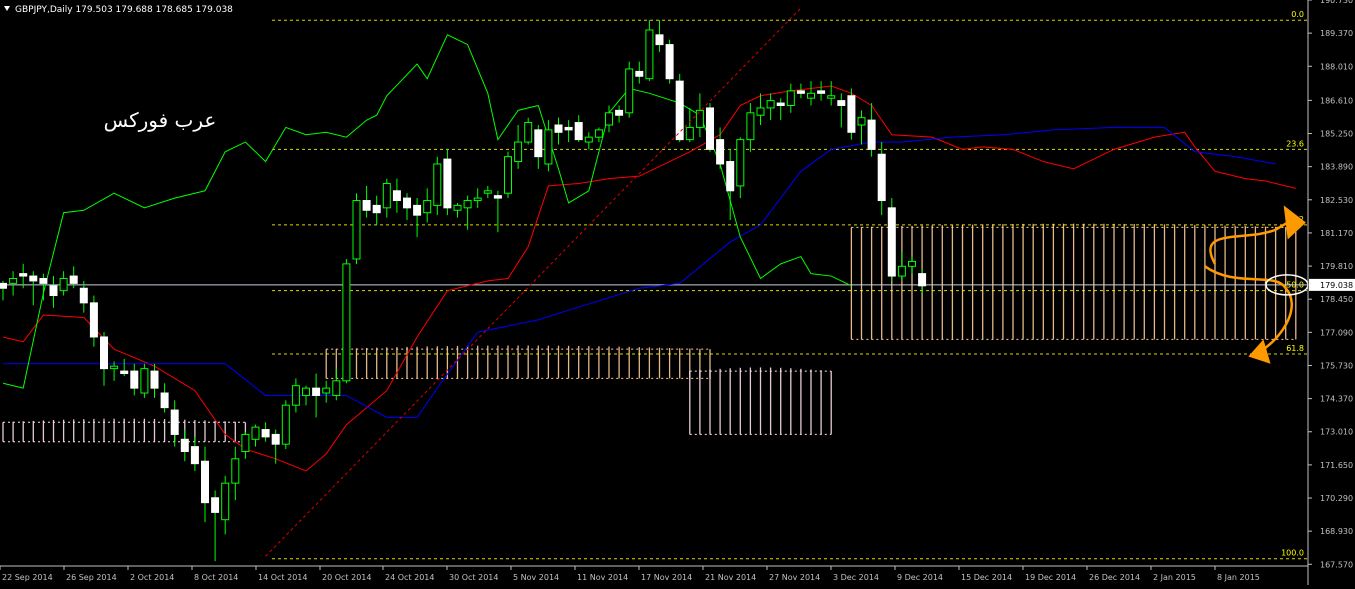 The height and width of the screenshot is (589, 1355). What do you see at coordinates (1114, 577) in the screenshot?
I see `time-tick-label: 26 Dec 2014` at bounding box center [1114, 577].